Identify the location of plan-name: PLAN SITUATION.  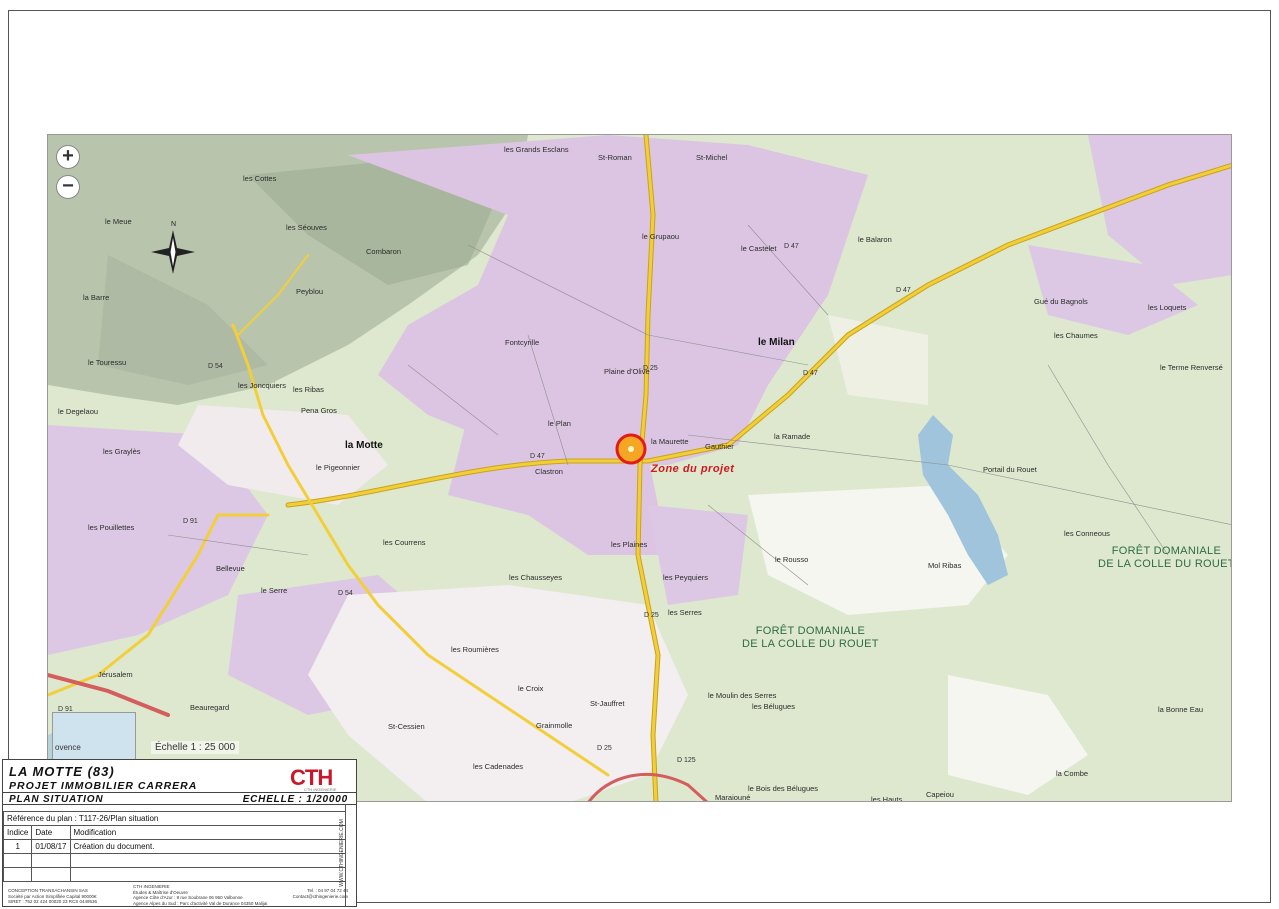
(56, 799).